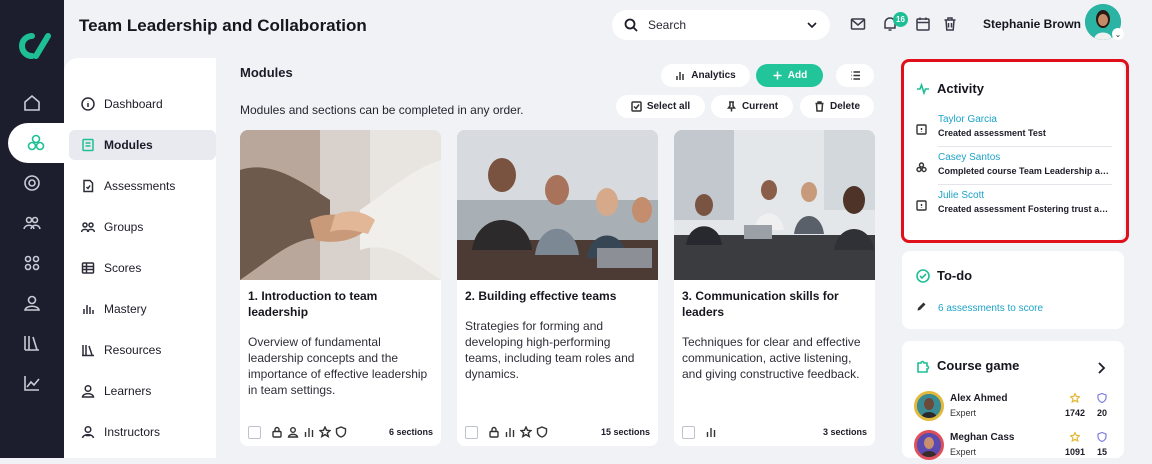  What do you see at coordinates (32, 223) in the screenshot?
I see `rail-people` at bounding box center [32, 223].